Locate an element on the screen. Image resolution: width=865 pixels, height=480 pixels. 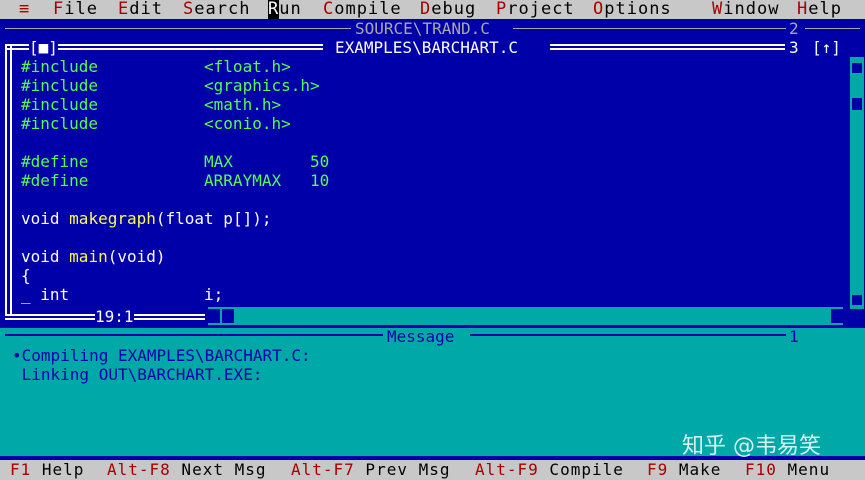
editor-close-button: [■] is located at coordinates (43, 47).